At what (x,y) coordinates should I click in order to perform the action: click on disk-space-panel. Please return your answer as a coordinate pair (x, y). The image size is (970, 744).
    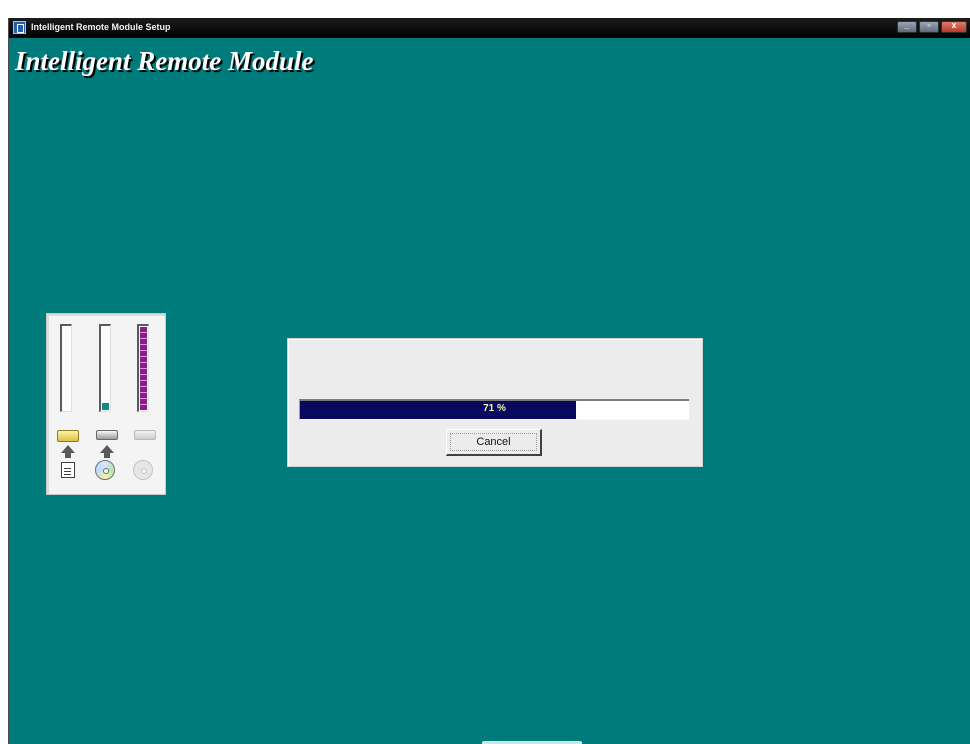
    Looking at the image, I should click on (106, 404).